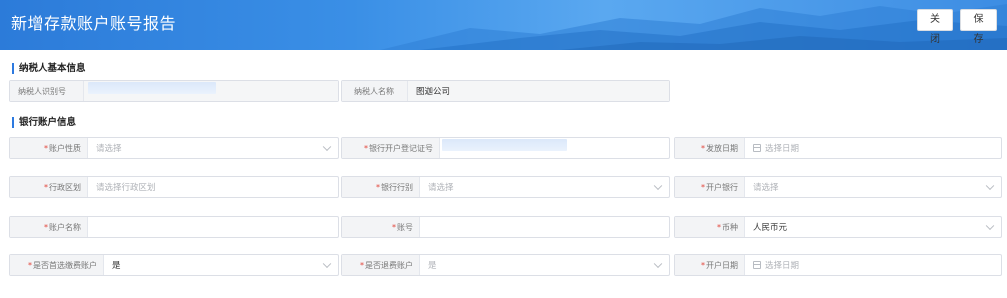  I want to click on primary-tax-account-select: * 是否首选缴费账户 是, so click(174, 265).